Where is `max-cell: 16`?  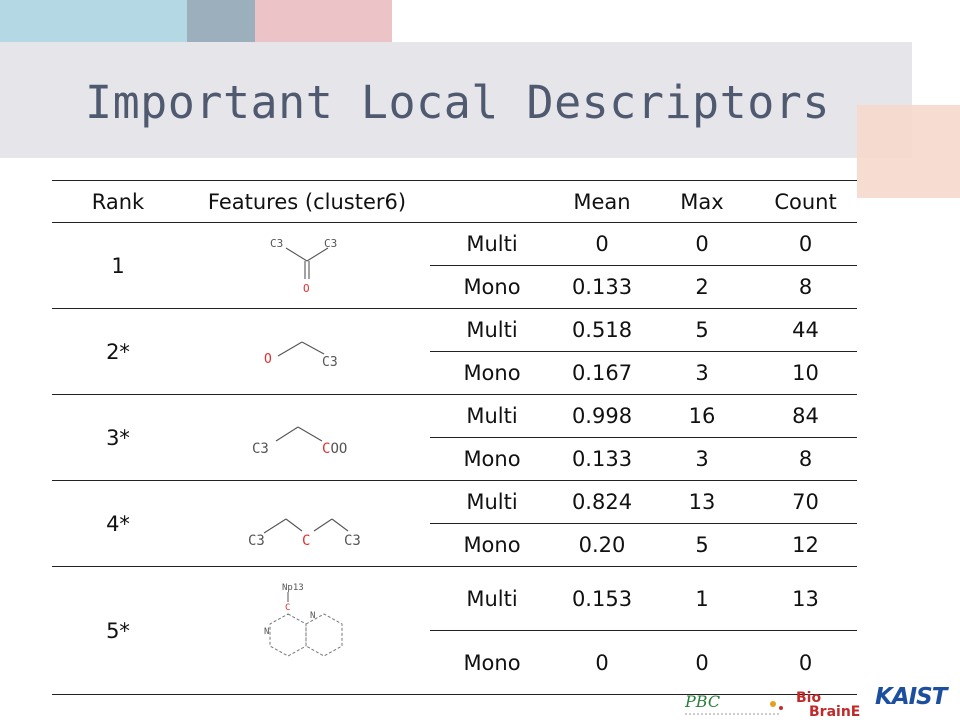
max-cell: 16 is located at coordinates (702, 416).